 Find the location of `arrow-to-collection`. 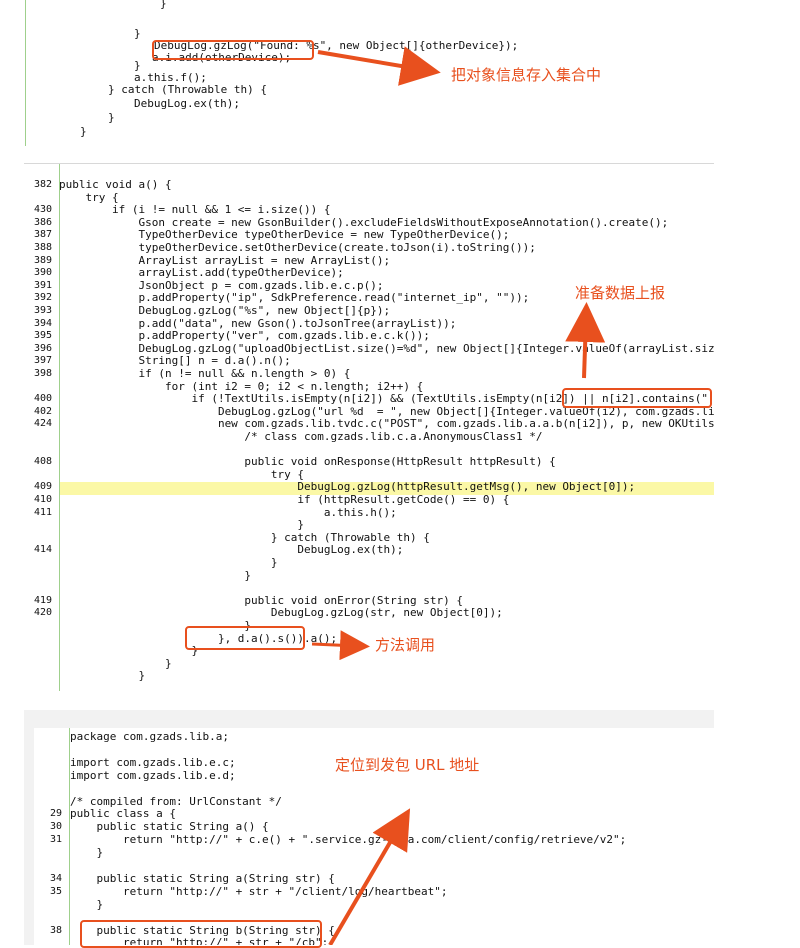

arrow-to-collection is located at coordinates (379, 66).